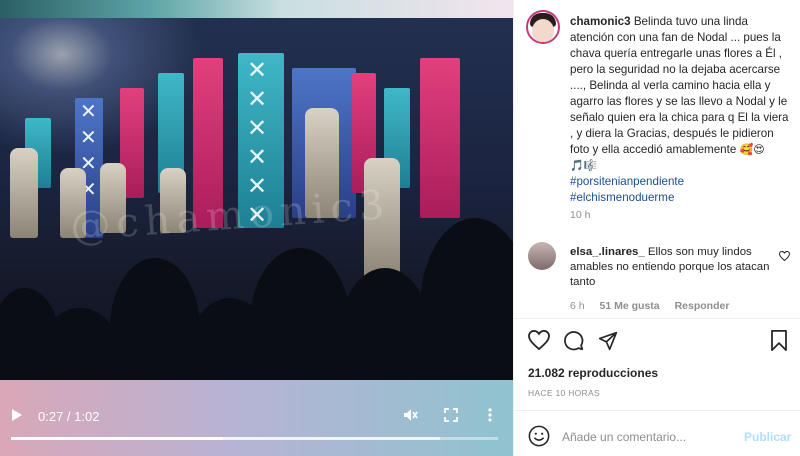 This screenshot has width=800, height=456. I want to click on share-icon, so click(608, 341).